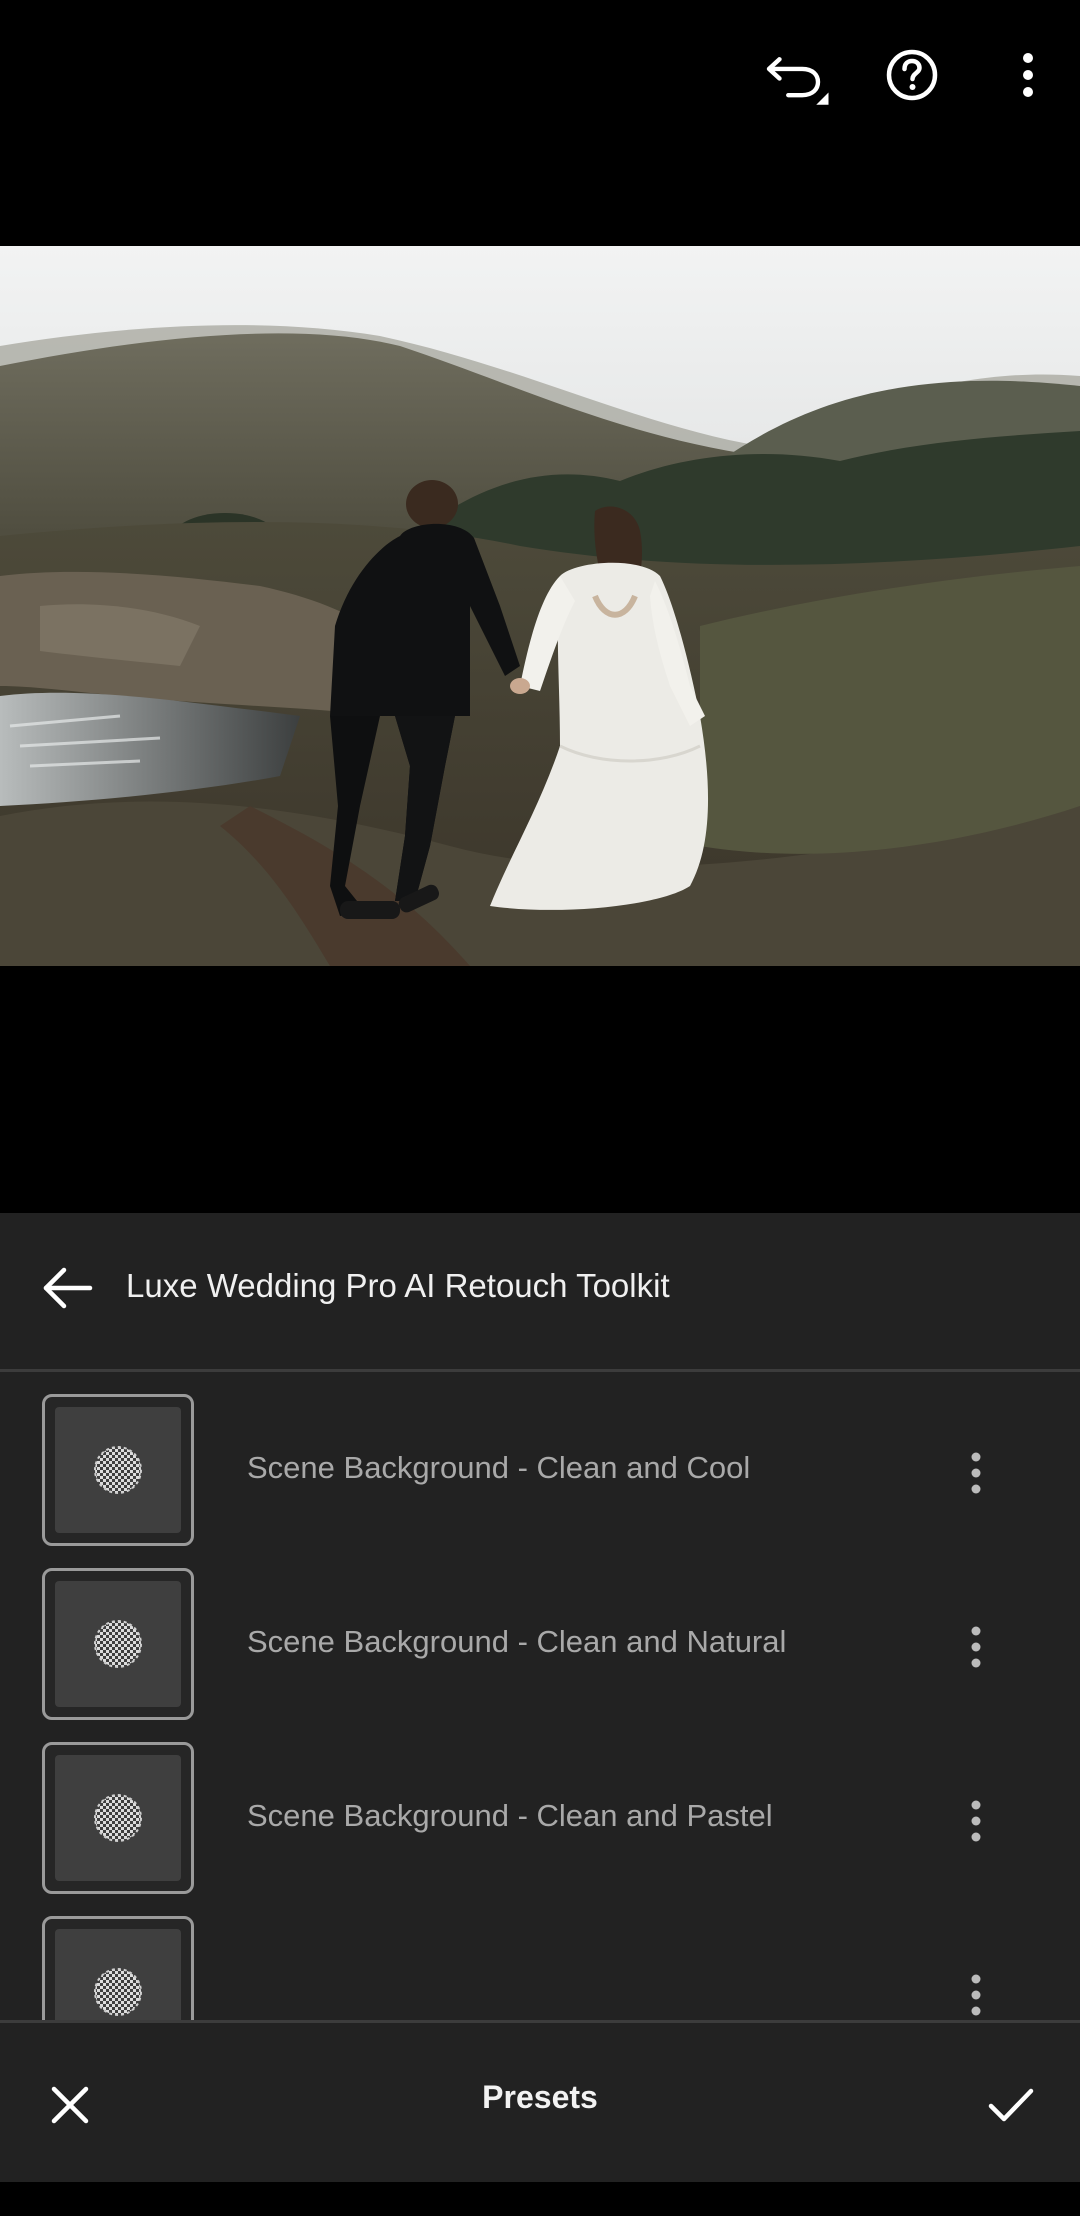  I want to click on preset-name: Scene Background - Clean and Cool, so click(499, 1467).